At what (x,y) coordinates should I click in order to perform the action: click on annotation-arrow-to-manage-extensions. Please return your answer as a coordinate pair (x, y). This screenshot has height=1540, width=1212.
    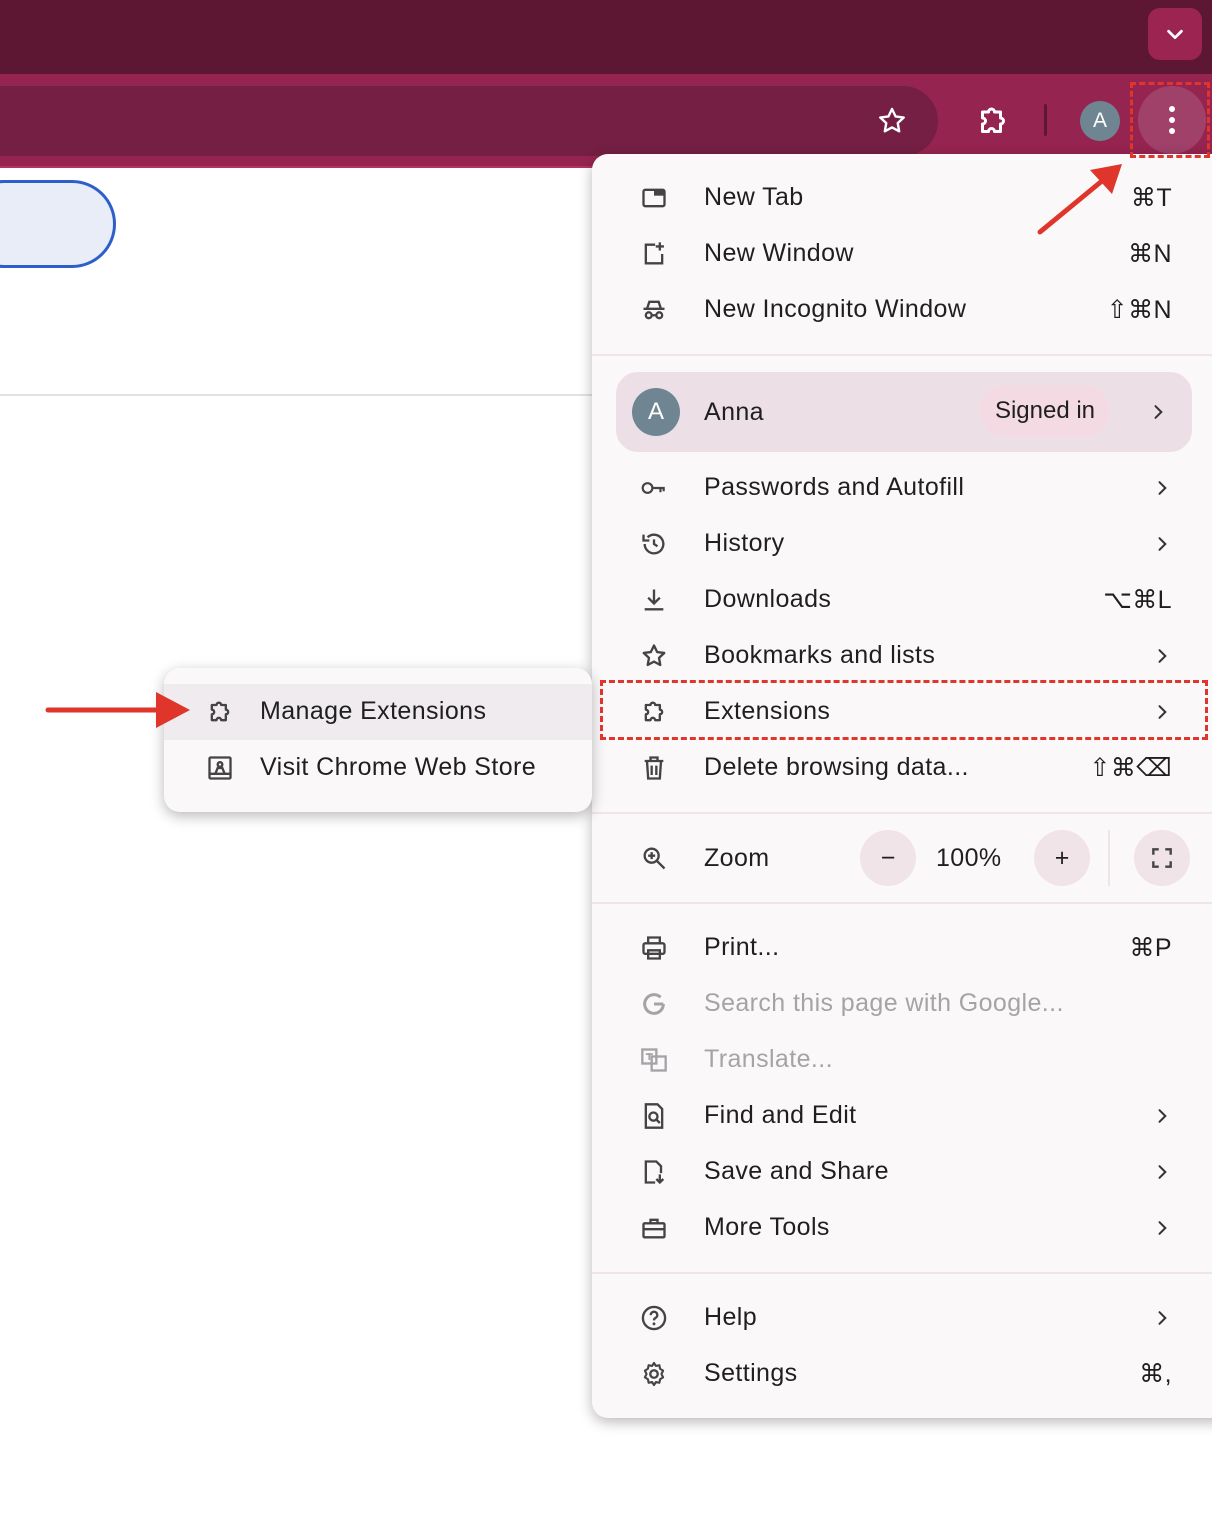
    Looking at the image, I should click on (117, 710).